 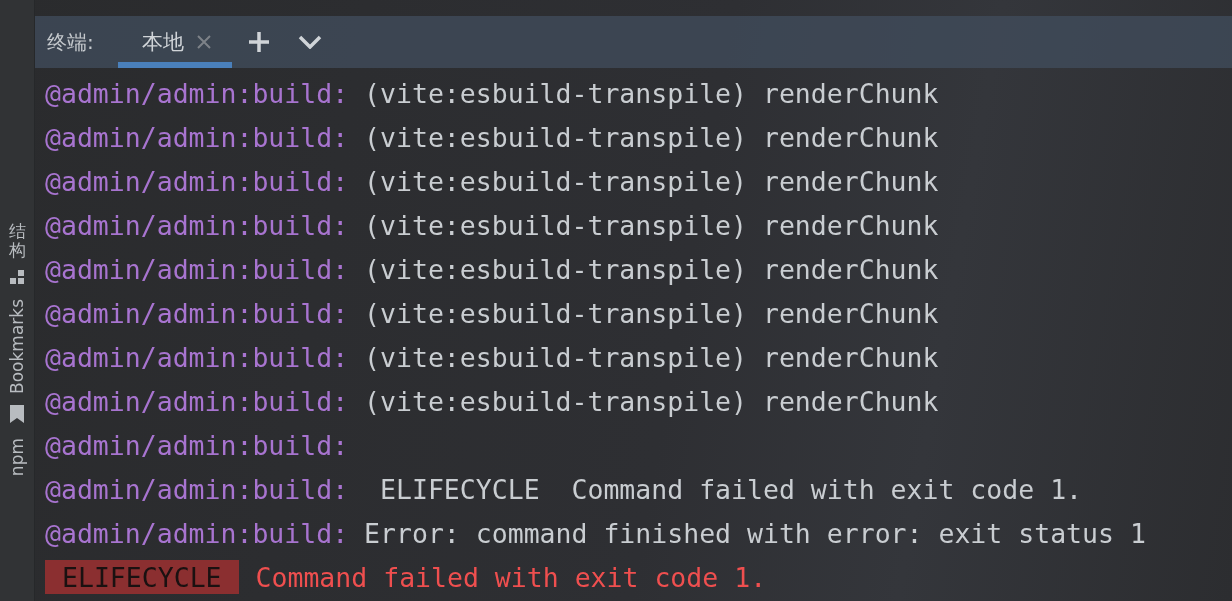 What do you see at coordinates (203, 42) in the screenshot?
I see `close-icon` at bounding box center [203, 42].